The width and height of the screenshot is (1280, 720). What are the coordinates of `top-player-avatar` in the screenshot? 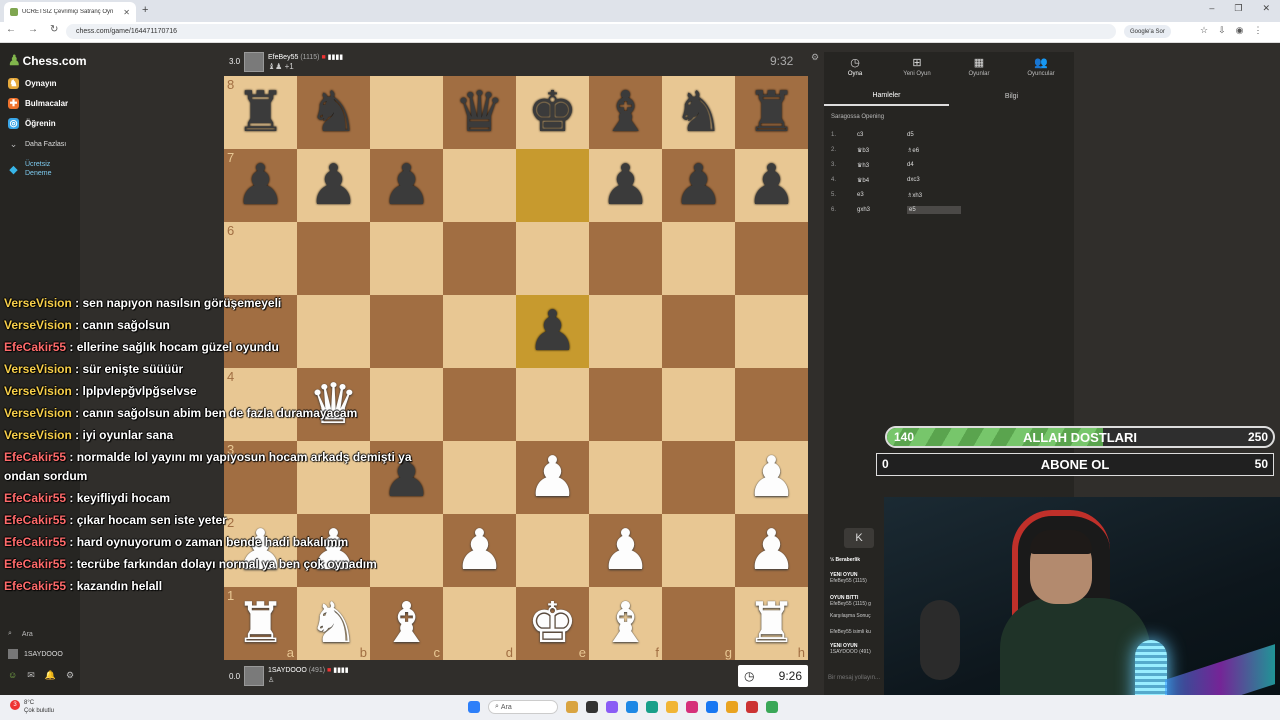 It's located at (254, 62).